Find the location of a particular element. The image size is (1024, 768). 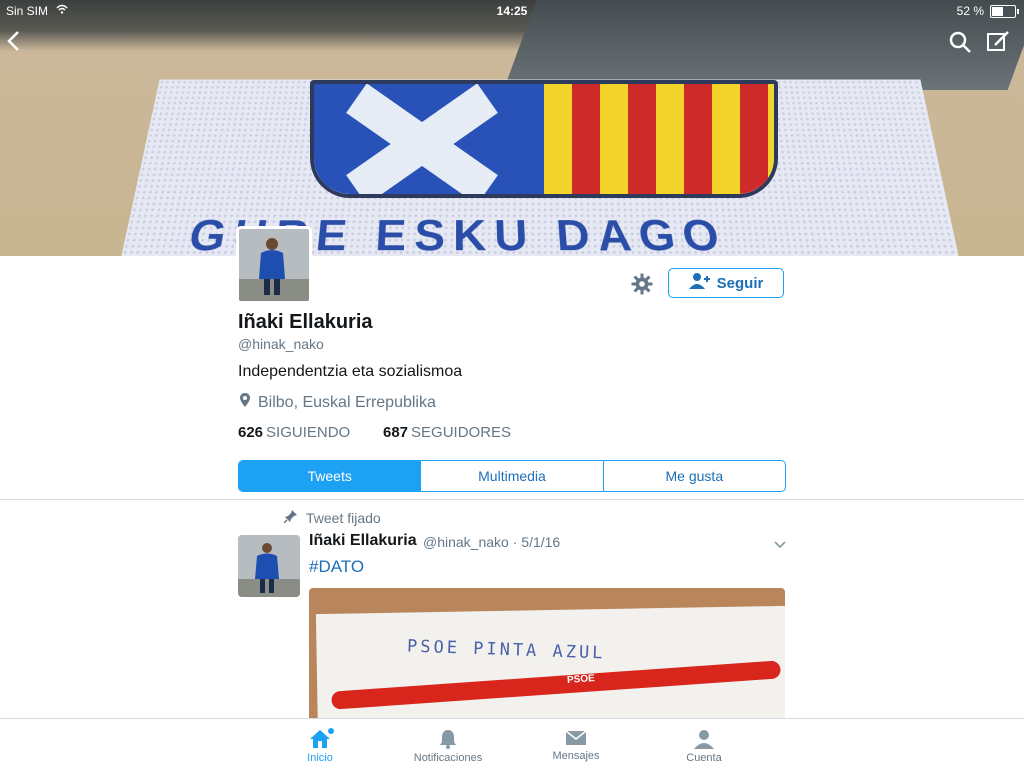

envelope-icon is located at coordinates (576, 738).